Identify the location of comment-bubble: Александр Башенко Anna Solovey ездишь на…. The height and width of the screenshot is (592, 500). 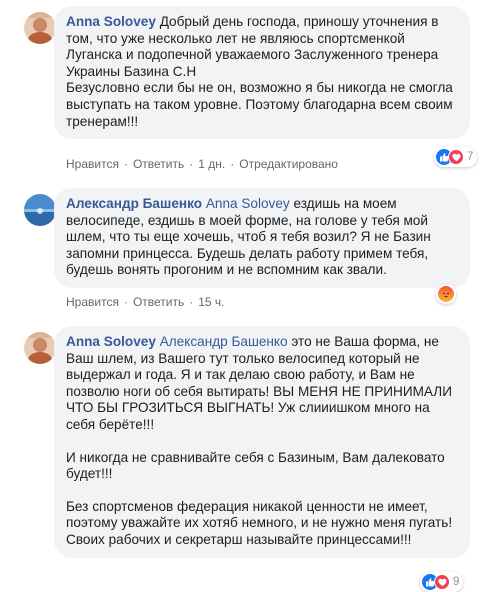
(262, 238).